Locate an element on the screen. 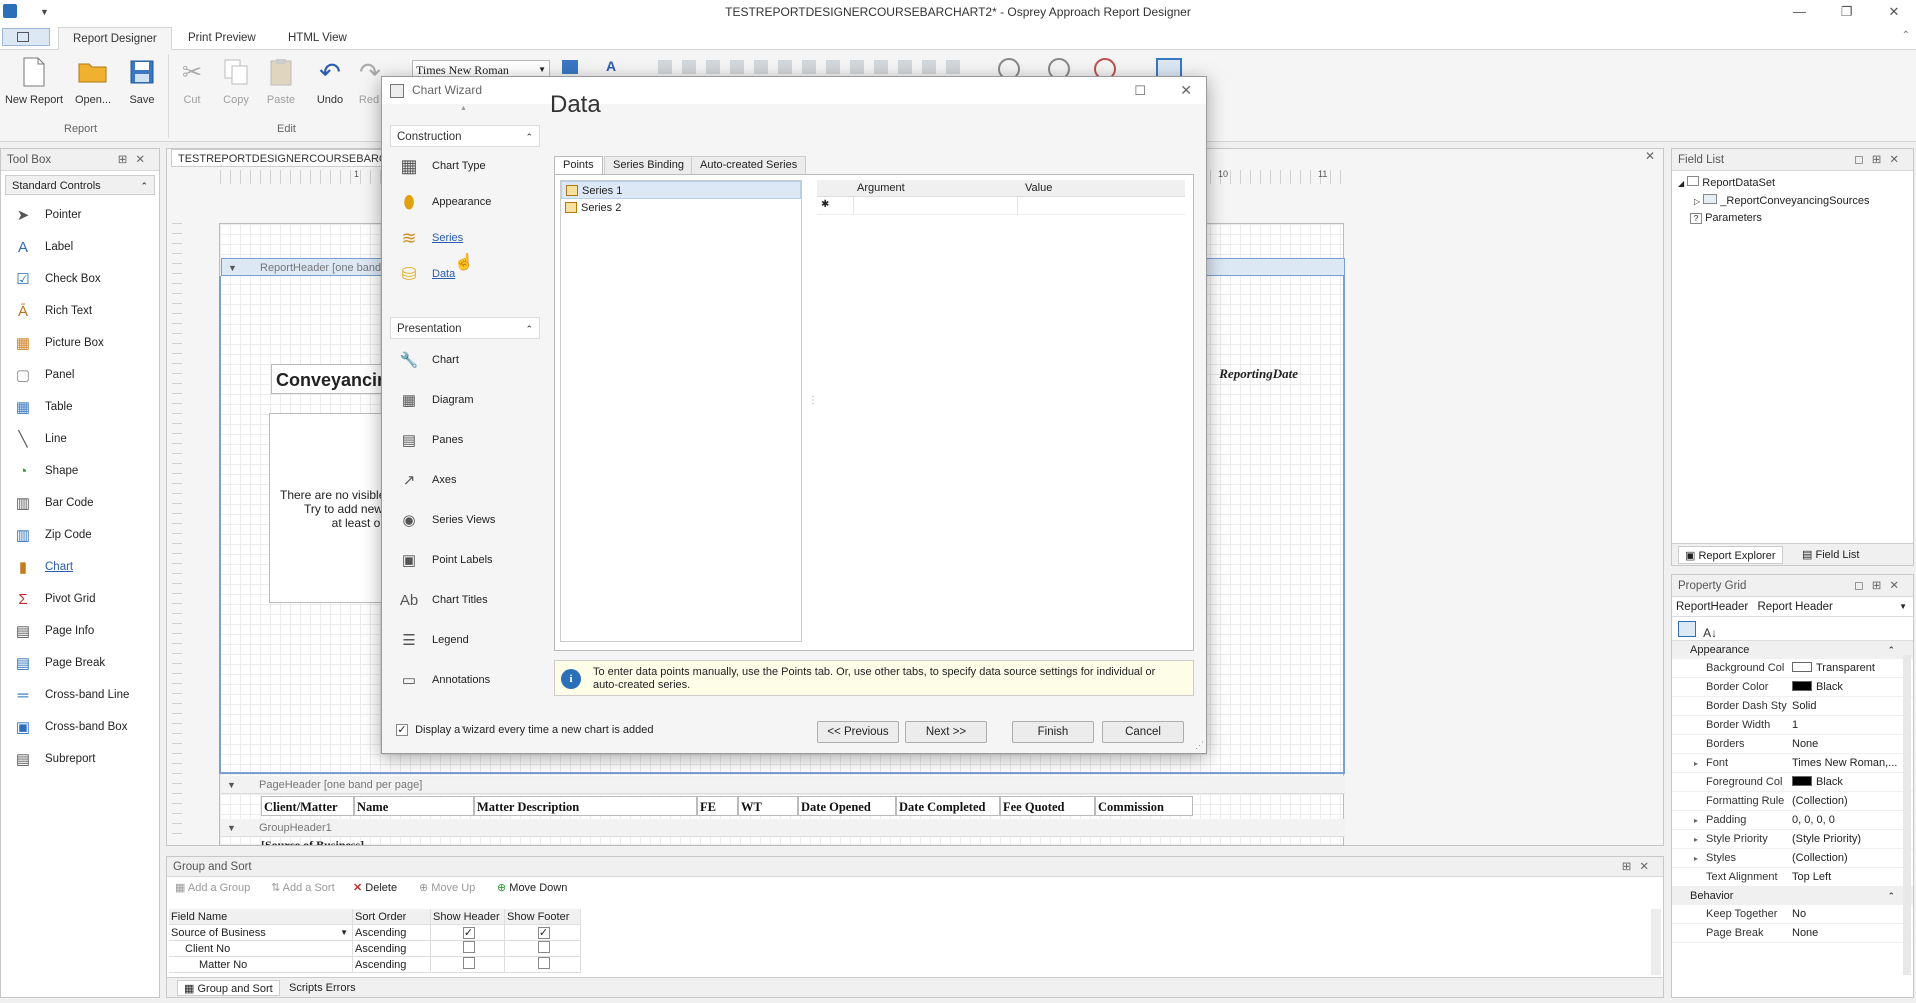  property-row-border-color: Border Color Black is located at coordinates (1792, 687).